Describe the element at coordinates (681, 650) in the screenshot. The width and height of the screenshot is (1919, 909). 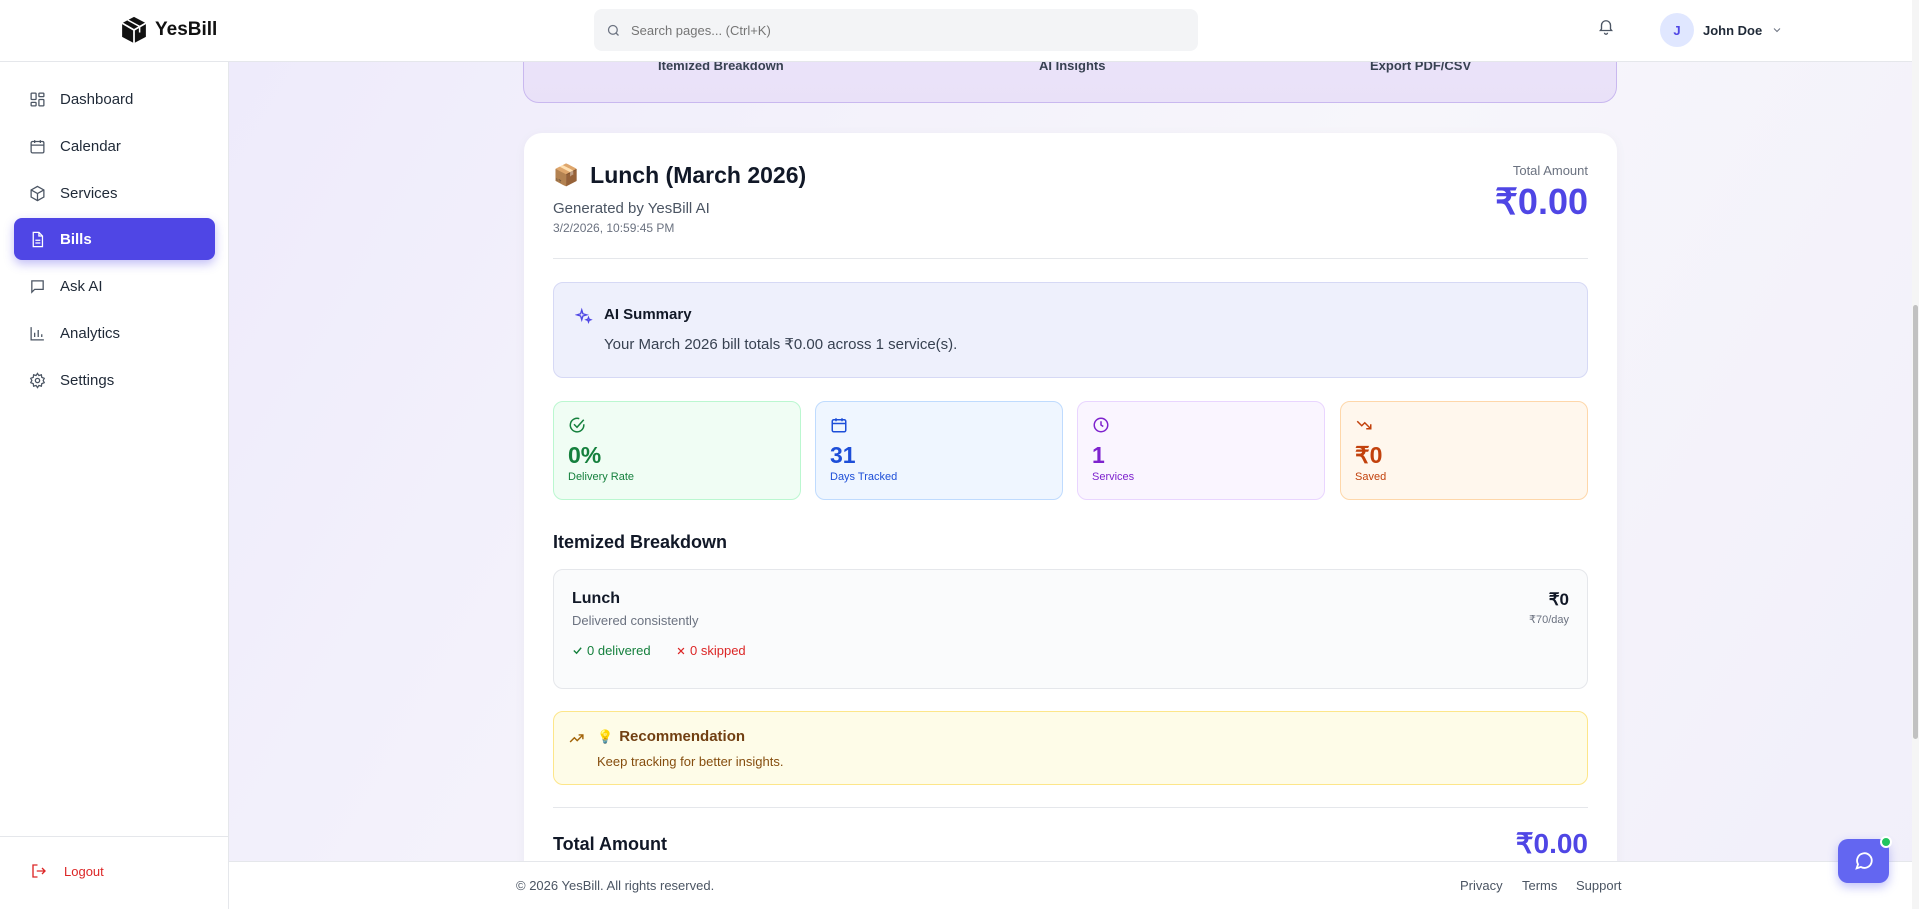
I see `x-icon` at that location.